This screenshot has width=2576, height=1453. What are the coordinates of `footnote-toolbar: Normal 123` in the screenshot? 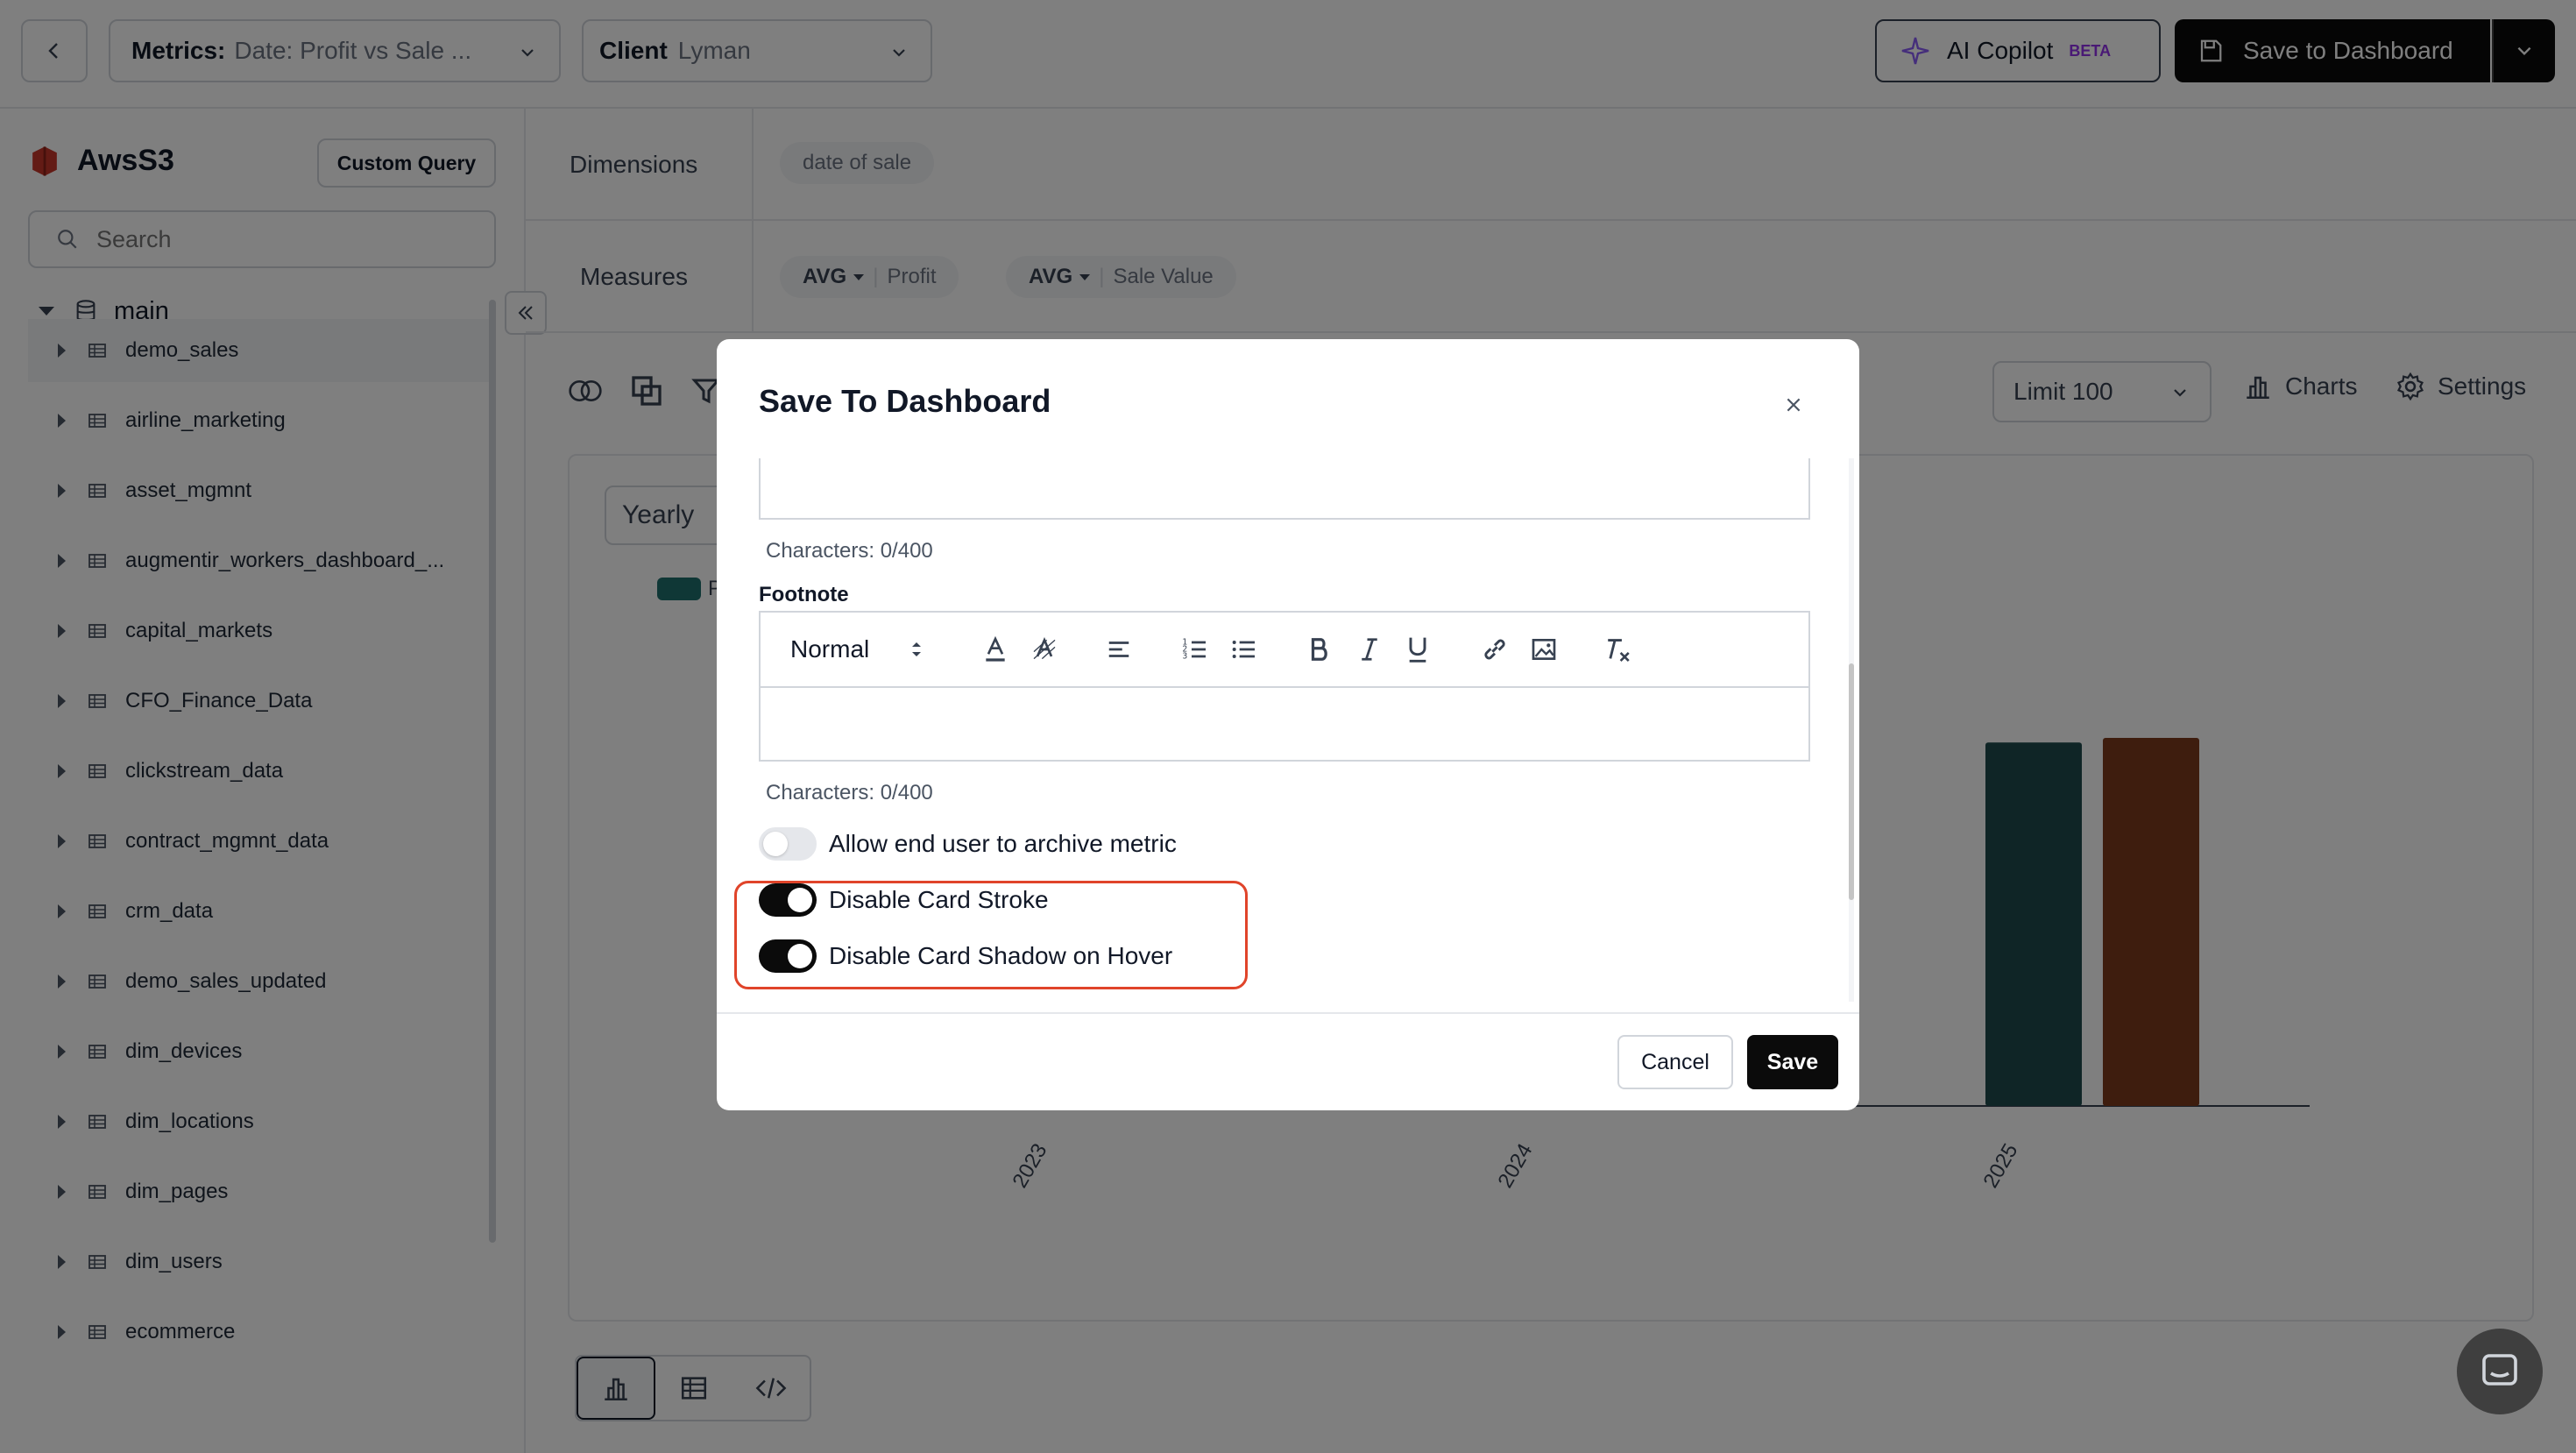 It's located at (1284, 650).